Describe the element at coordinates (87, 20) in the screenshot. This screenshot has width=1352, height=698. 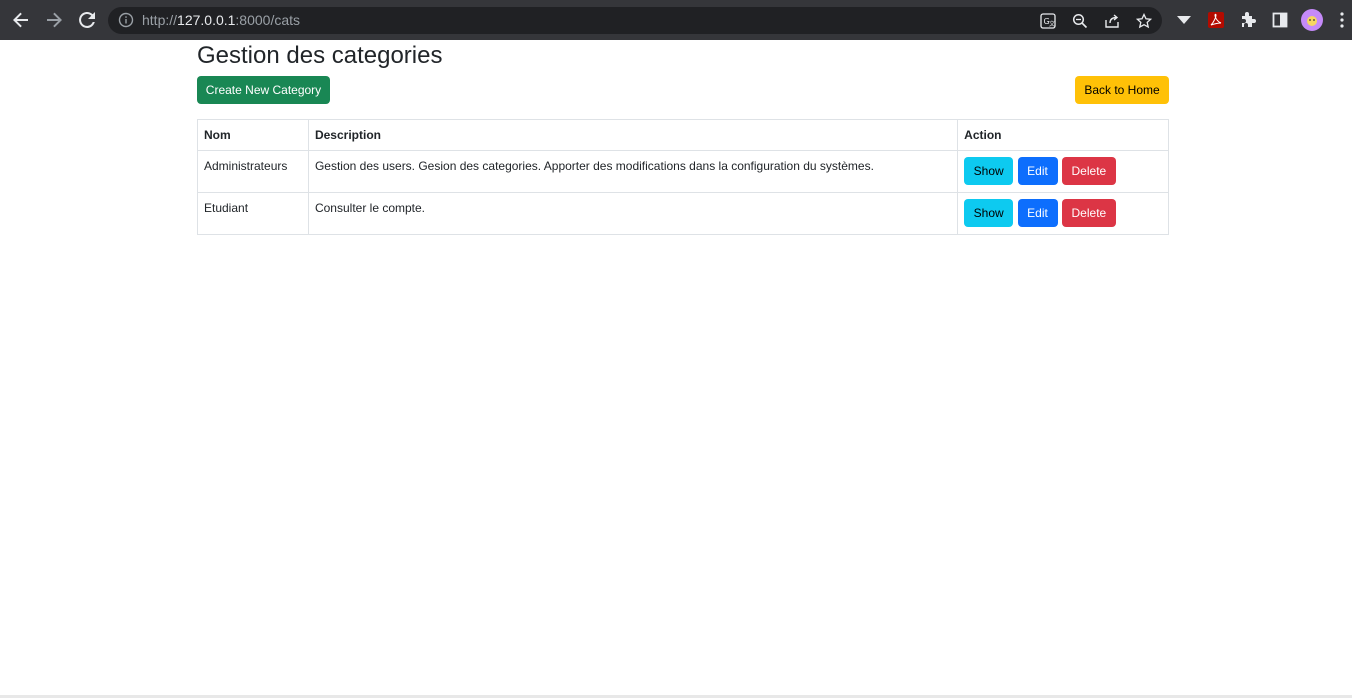
I see `reload-icon` at that location.